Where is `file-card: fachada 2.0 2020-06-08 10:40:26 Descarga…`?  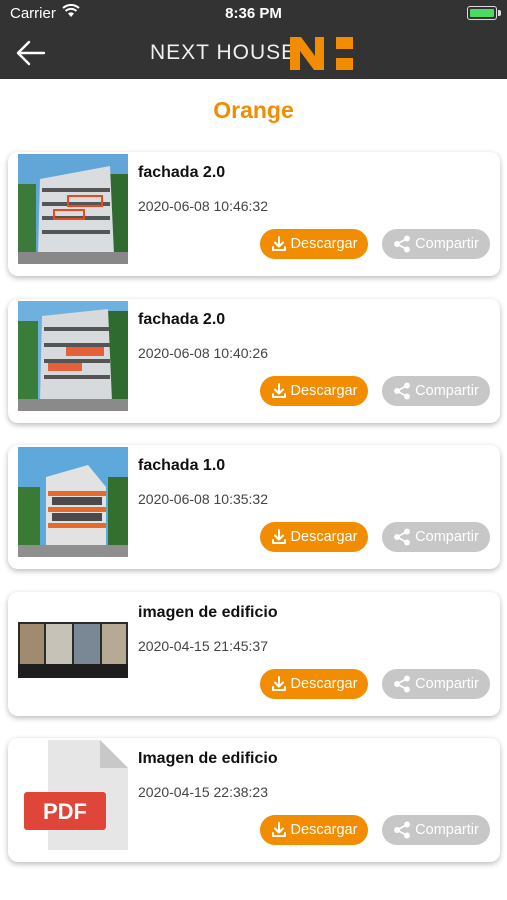
file-card: fachada 2.0 2020-06-08 10:40:26 Descarga… is located at coordinates (254, 360).